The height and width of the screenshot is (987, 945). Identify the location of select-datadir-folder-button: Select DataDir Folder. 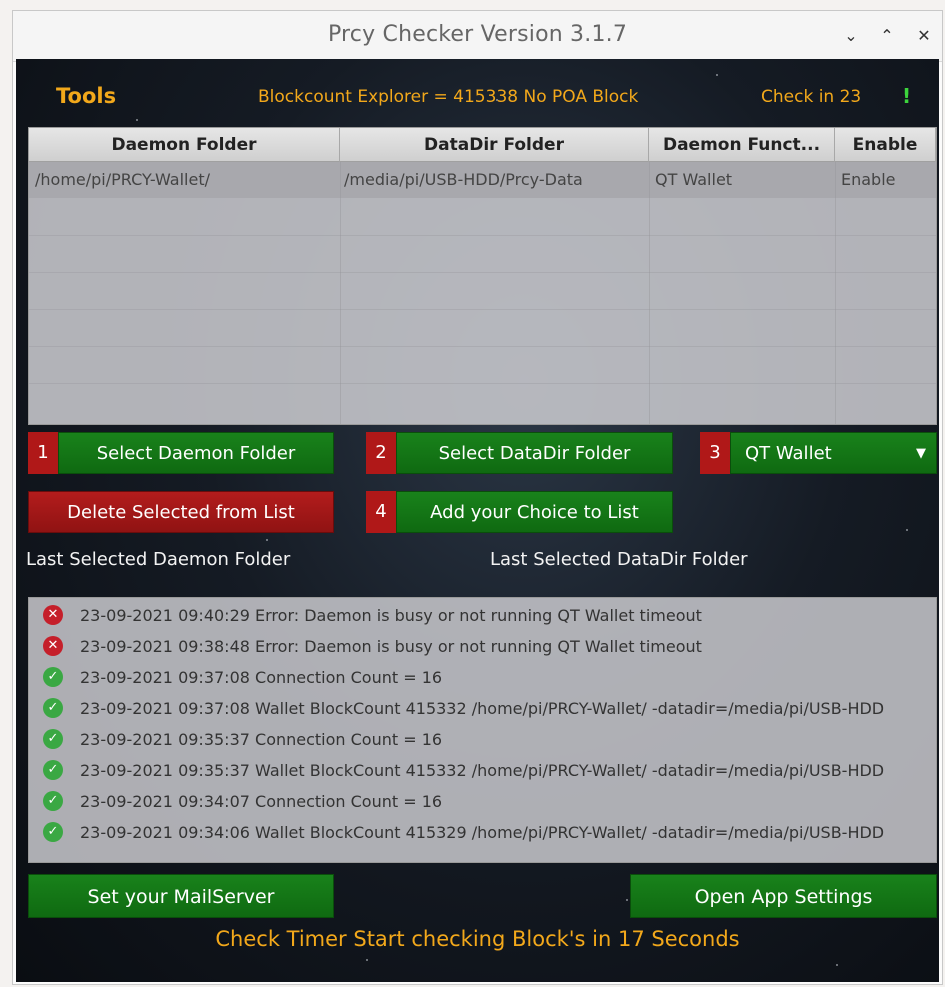
(534, 453).